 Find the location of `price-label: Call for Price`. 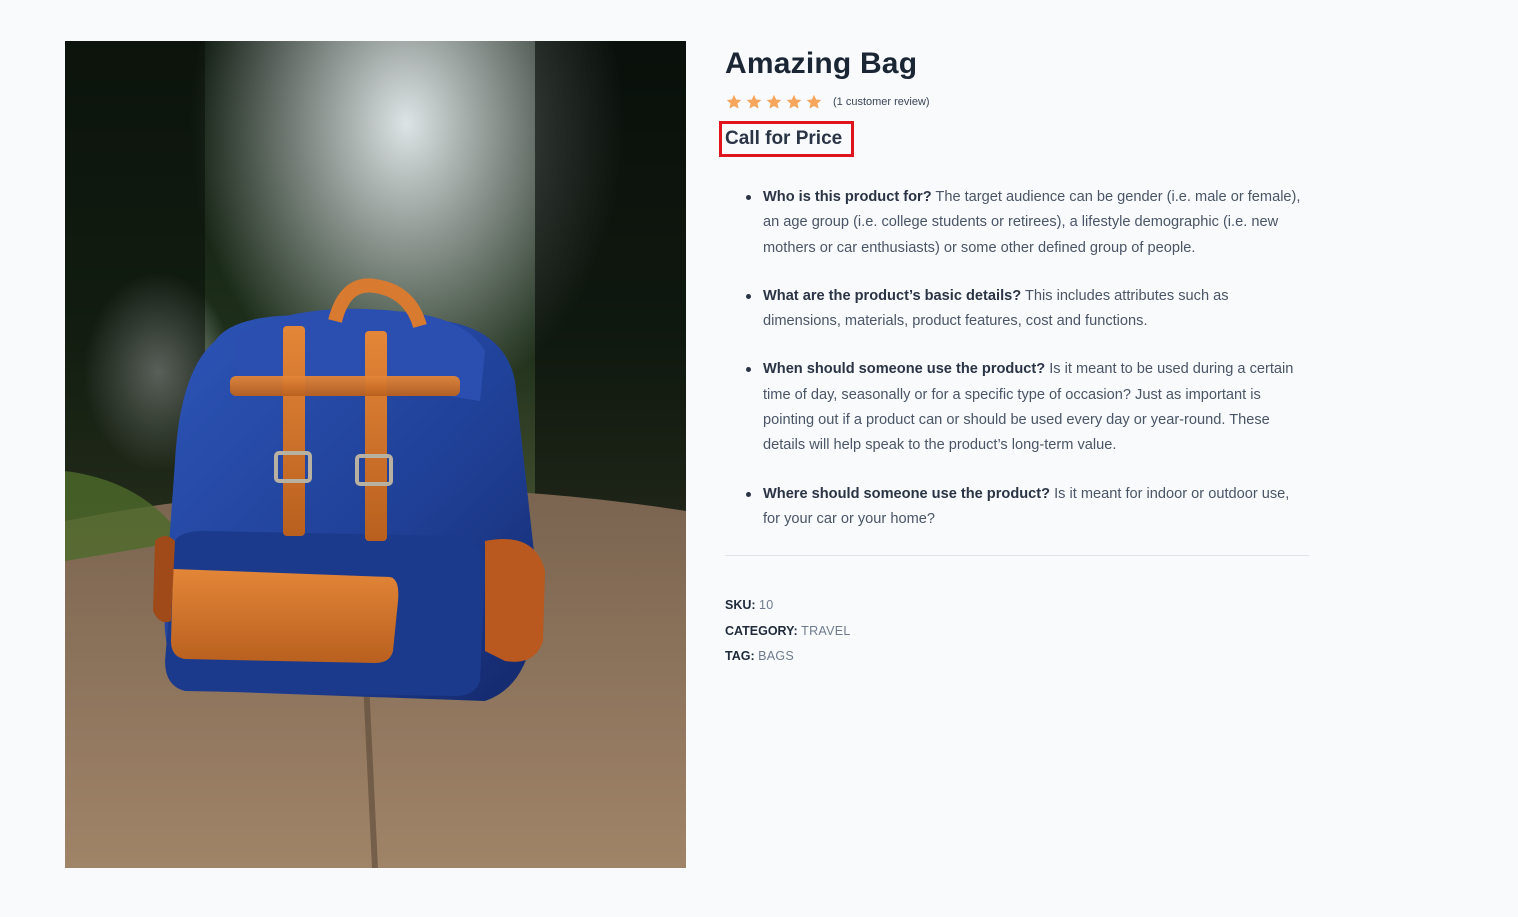

price-label: Call for Price is located at coordinates (787, 139).